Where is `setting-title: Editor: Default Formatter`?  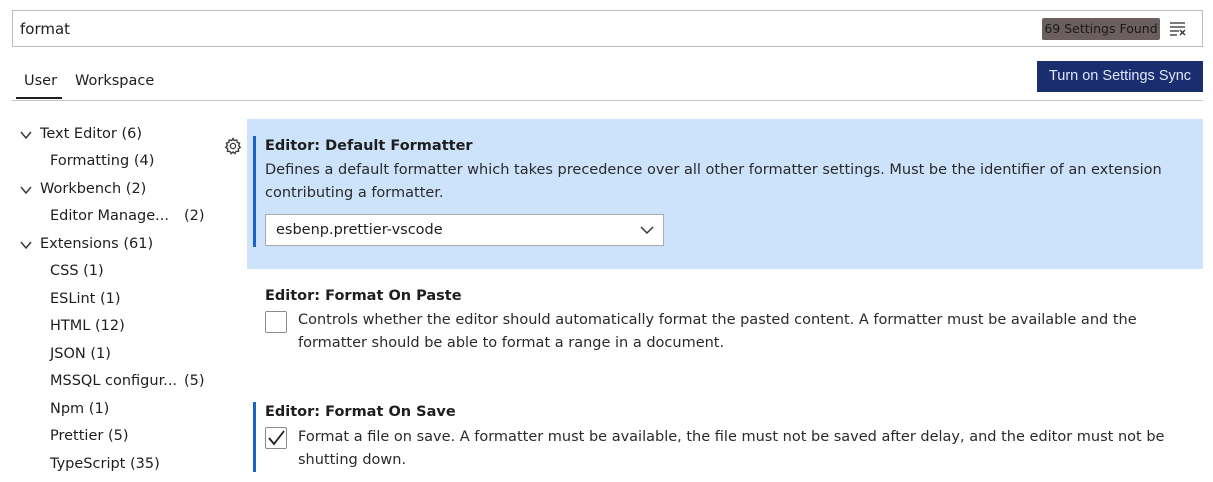
setting-title: Editor: Default Formatter is located at coordinates (369, 146).